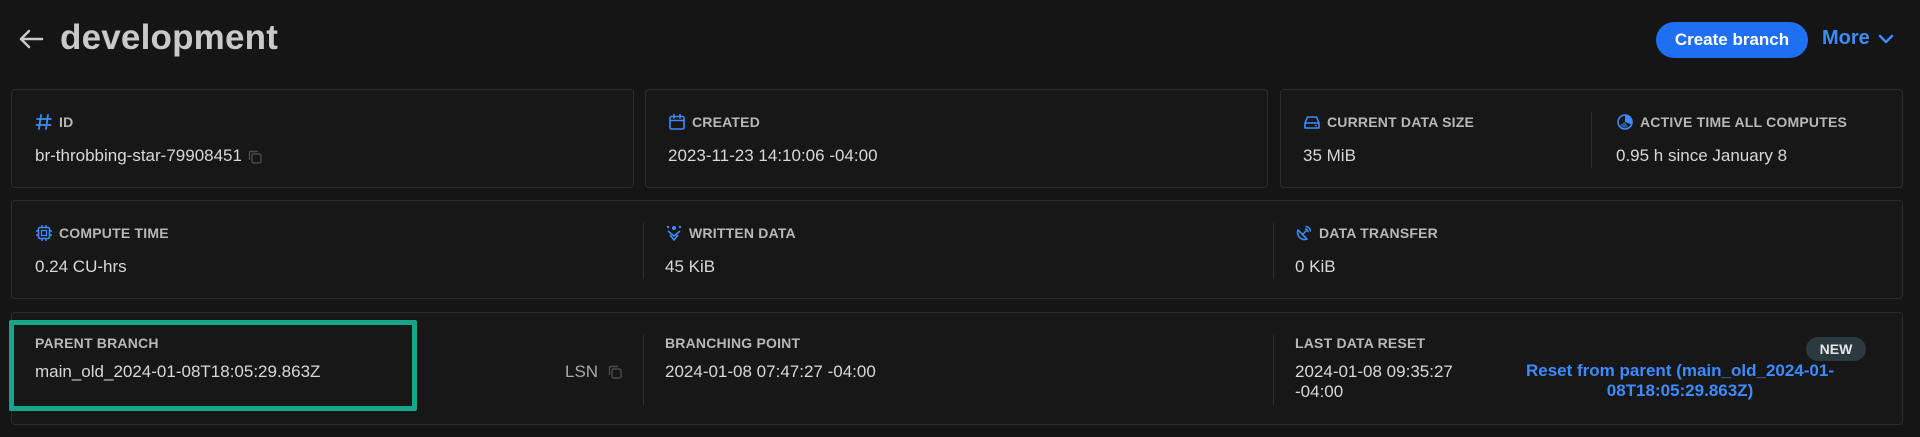 The height and width of the screenshot is (437, 1920). Describe the element at coordinates (677, 121) in the screenshot. I see `calendar-icon` at that location.